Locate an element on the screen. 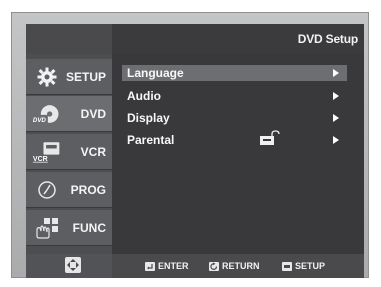 Image resolution: width=381 pixels, height=287 pixels. sidebar-item-setup: SETUP is located at coordinates (69, 77).